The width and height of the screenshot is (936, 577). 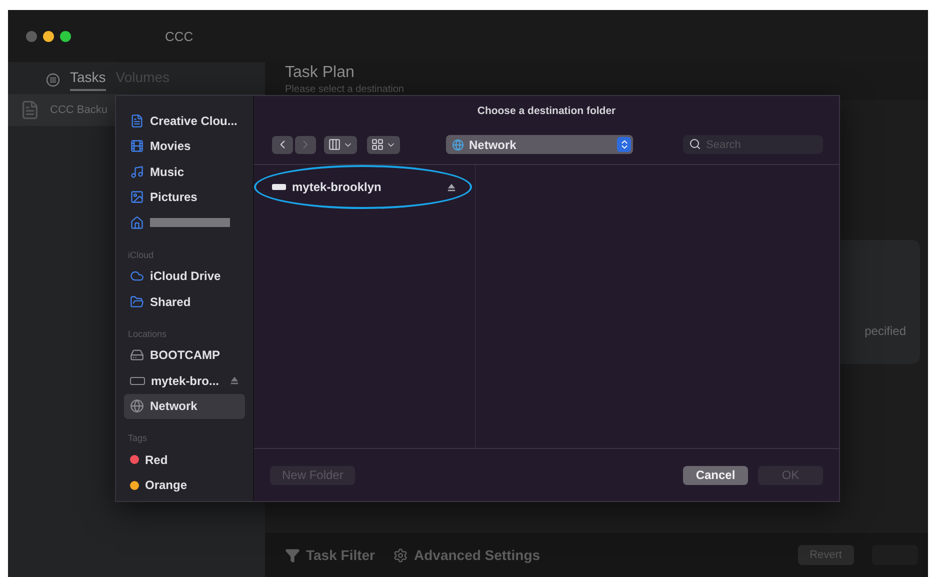 I want to click on dialog-title: Choose a destination folder, so click(x=546, y=111).